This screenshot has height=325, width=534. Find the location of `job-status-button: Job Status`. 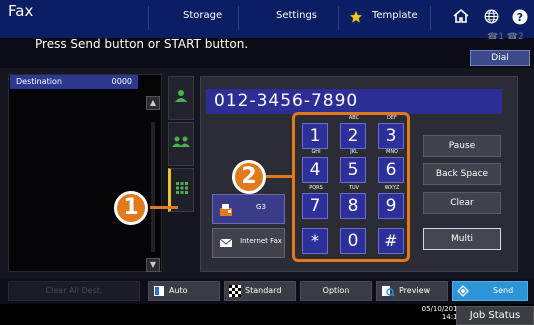

job-status-button: Job Status is located at coordinates (495, 315).